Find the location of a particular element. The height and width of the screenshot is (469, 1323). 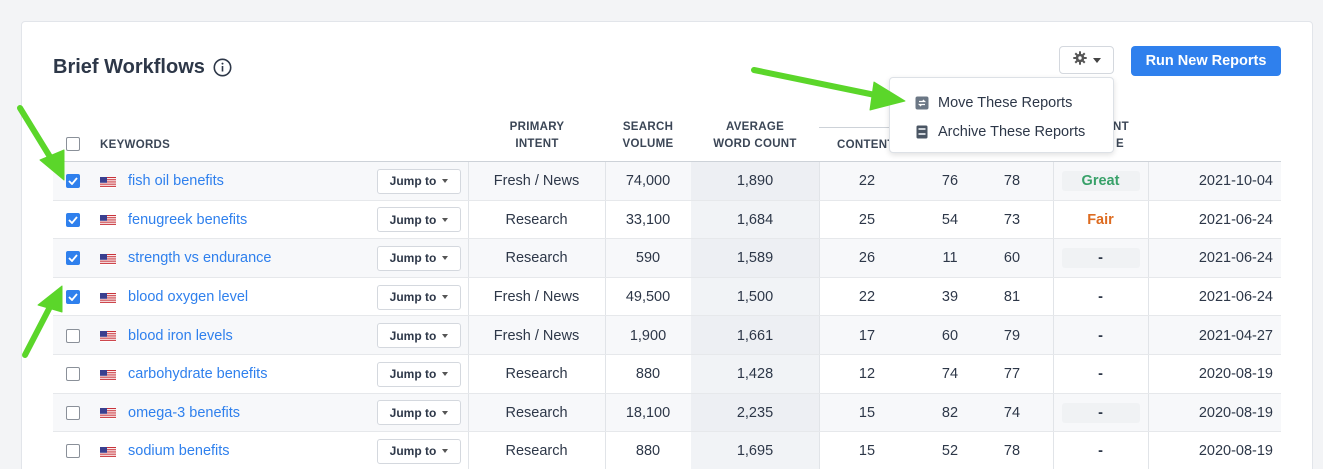

metric-cell: 73 is located at coordinates (1012, 219).